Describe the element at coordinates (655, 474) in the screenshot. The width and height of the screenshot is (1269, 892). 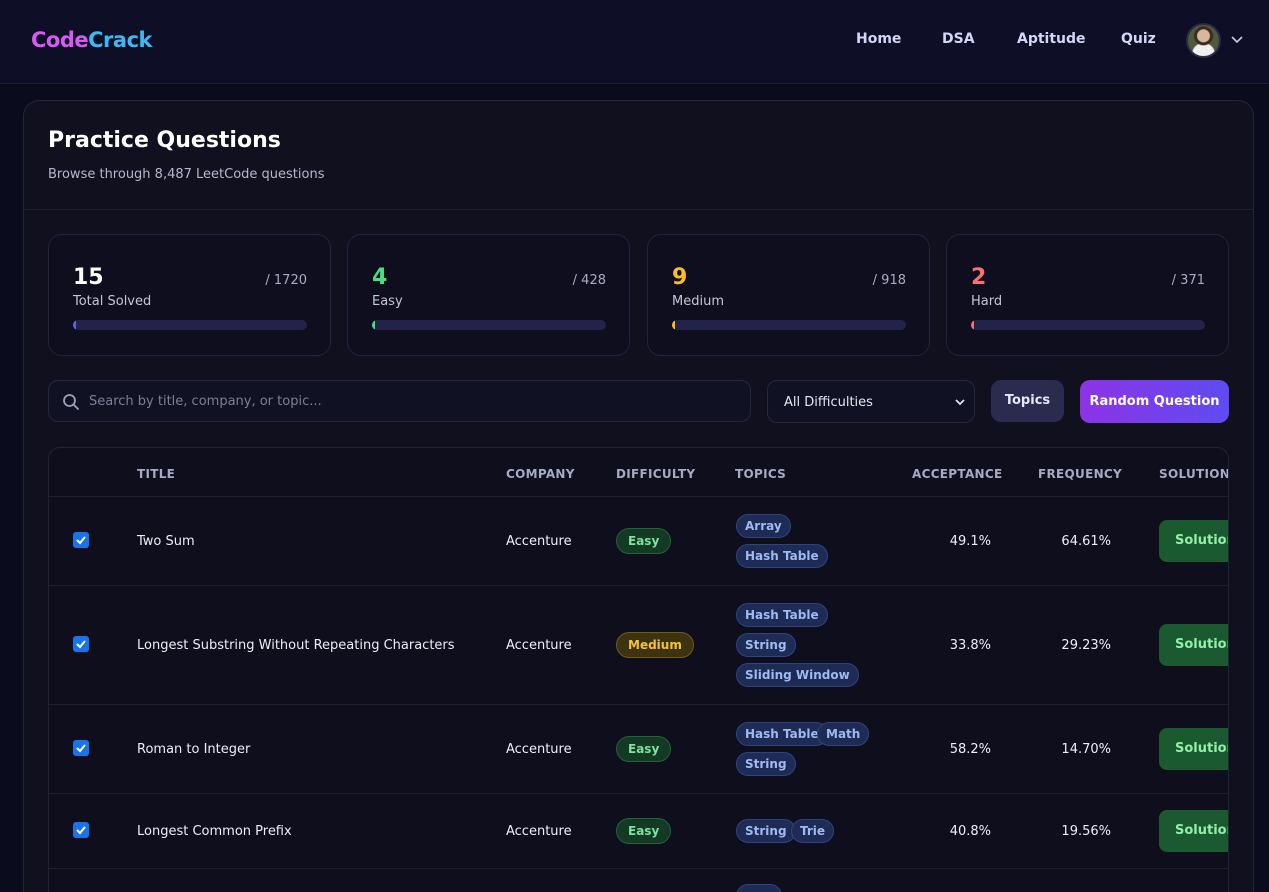
I see `column-header-difficulty: DIFFICULTY` at that location.